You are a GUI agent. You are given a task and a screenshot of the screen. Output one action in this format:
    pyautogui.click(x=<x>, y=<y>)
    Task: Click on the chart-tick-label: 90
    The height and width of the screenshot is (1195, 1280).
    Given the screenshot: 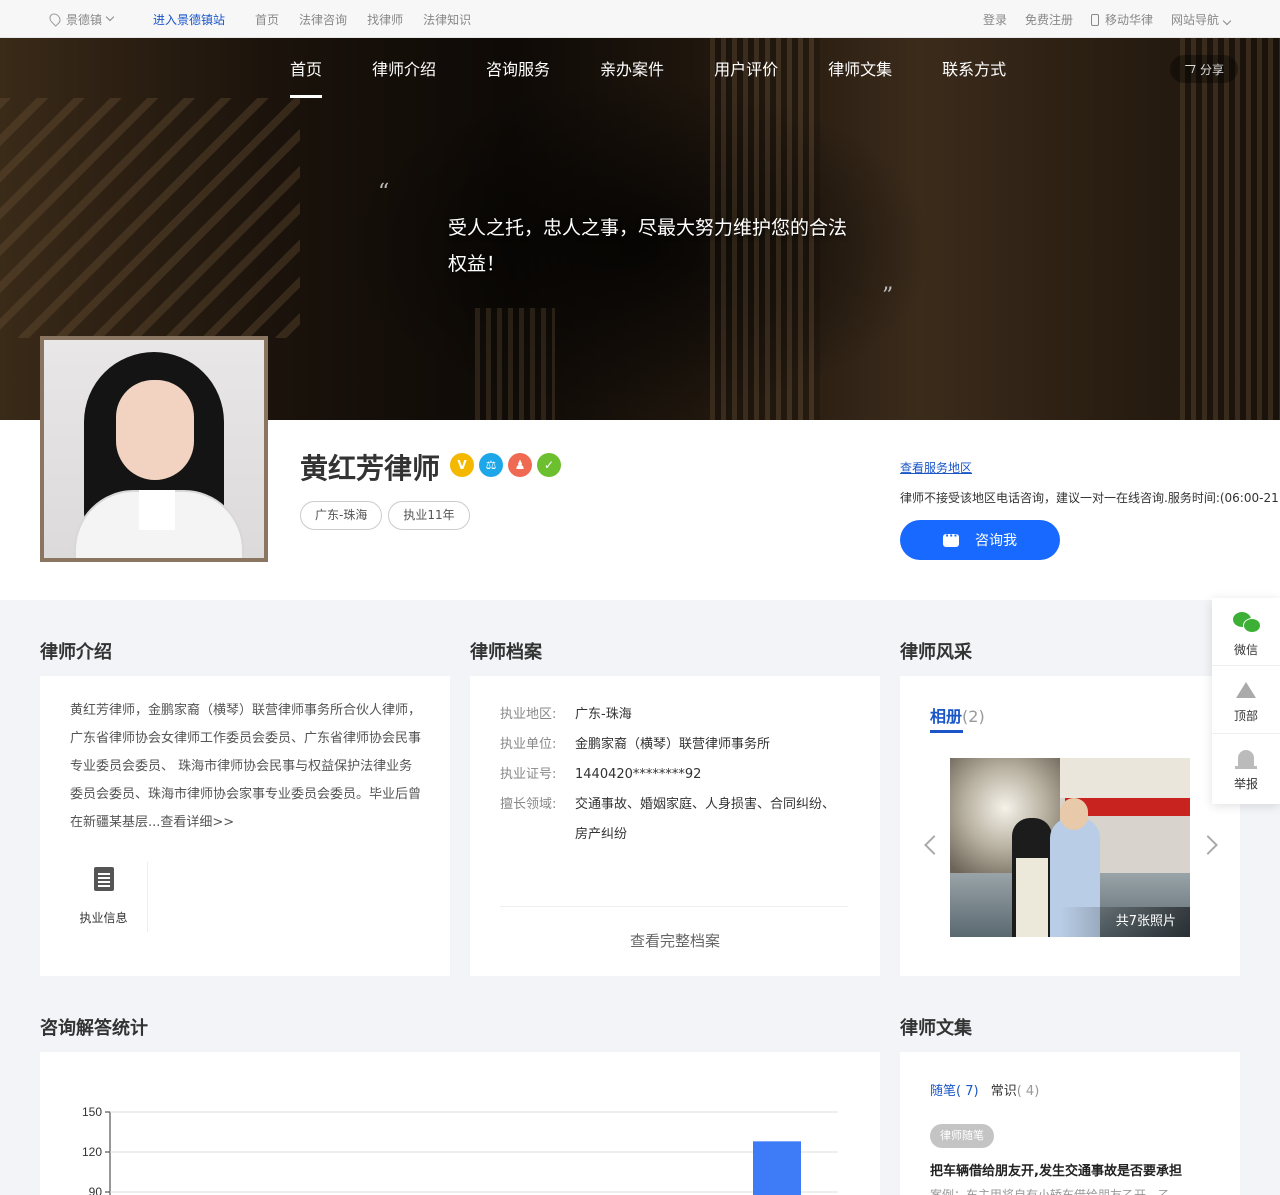 What is the action you would take?
    pyautogui.click(x=96, y=1190)
    